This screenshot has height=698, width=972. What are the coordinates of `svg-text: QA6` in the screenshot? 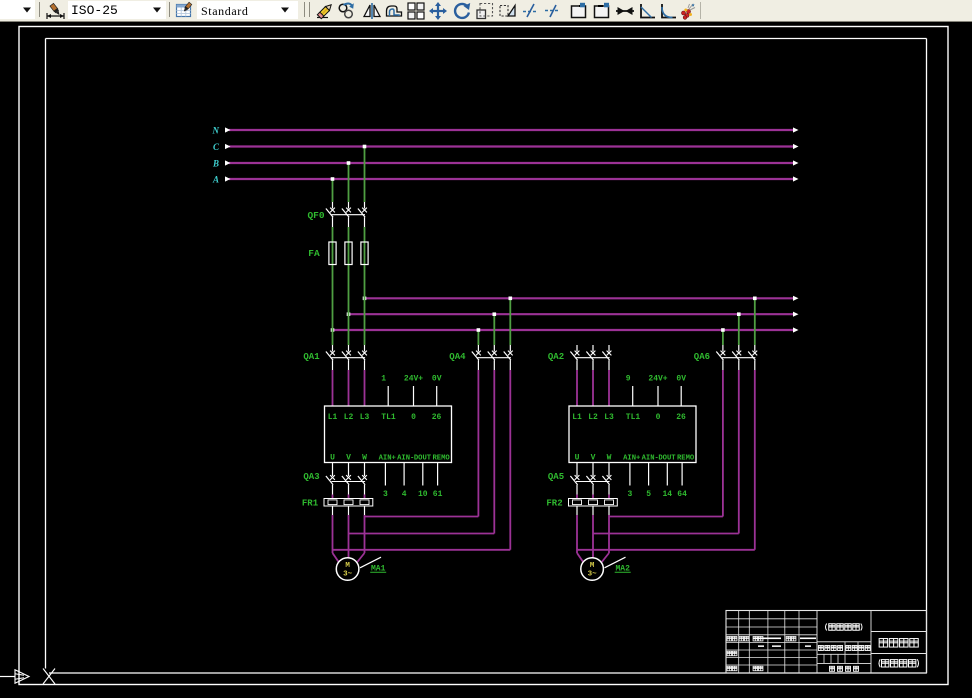 It's located at (702, 357).